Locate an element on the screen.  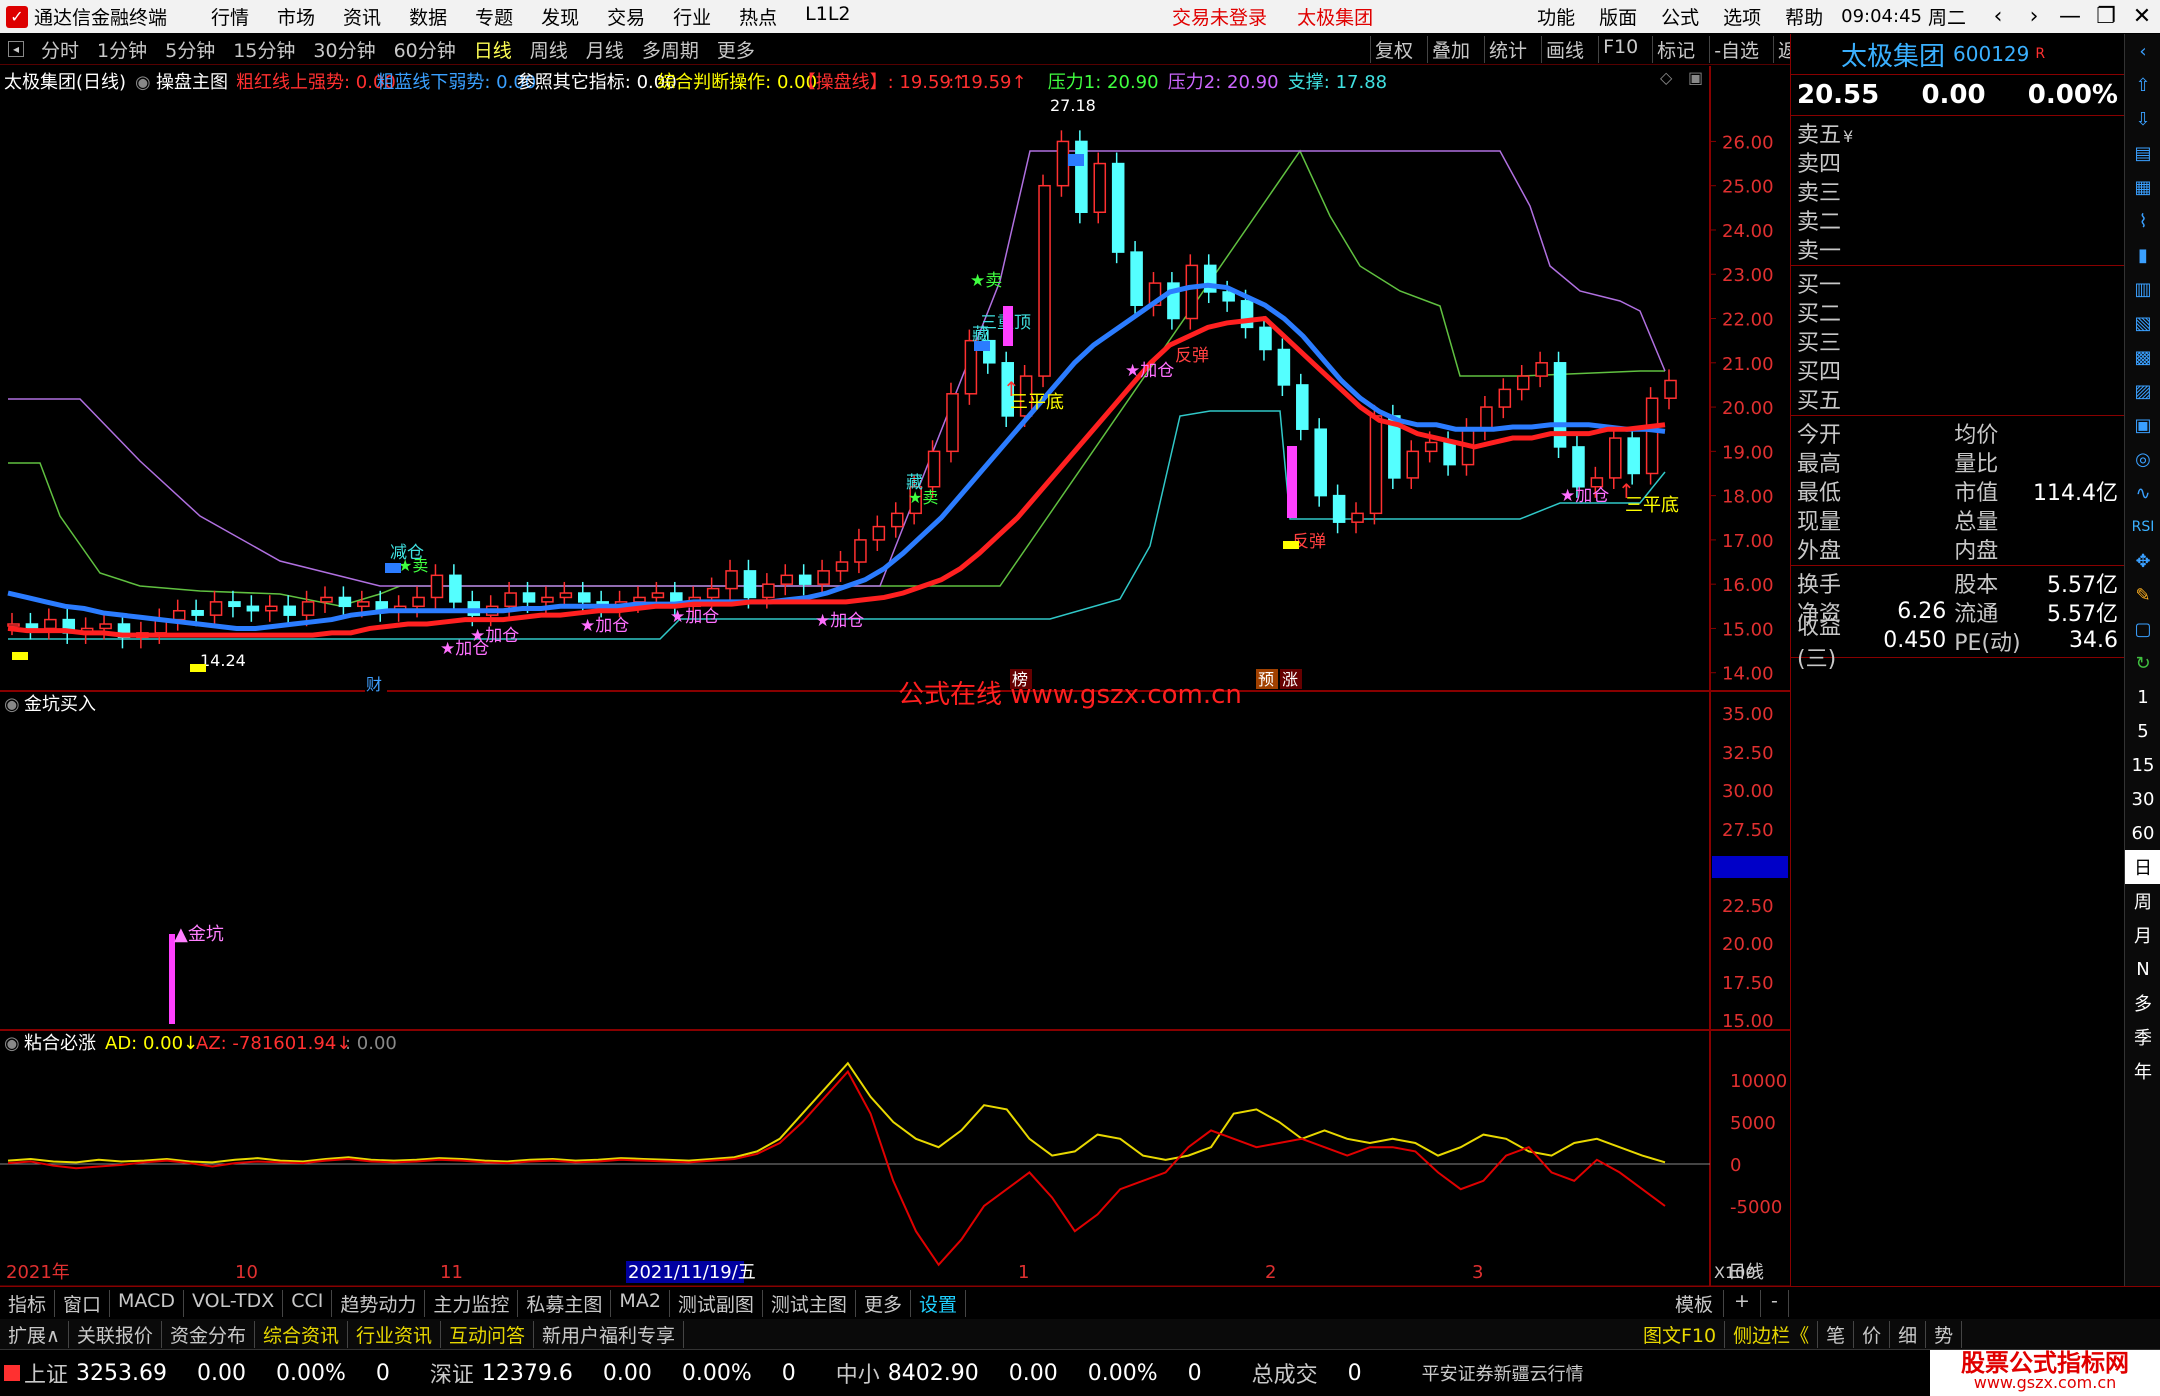
menu-item-1: 市场 is located at coordinates (296, 16).